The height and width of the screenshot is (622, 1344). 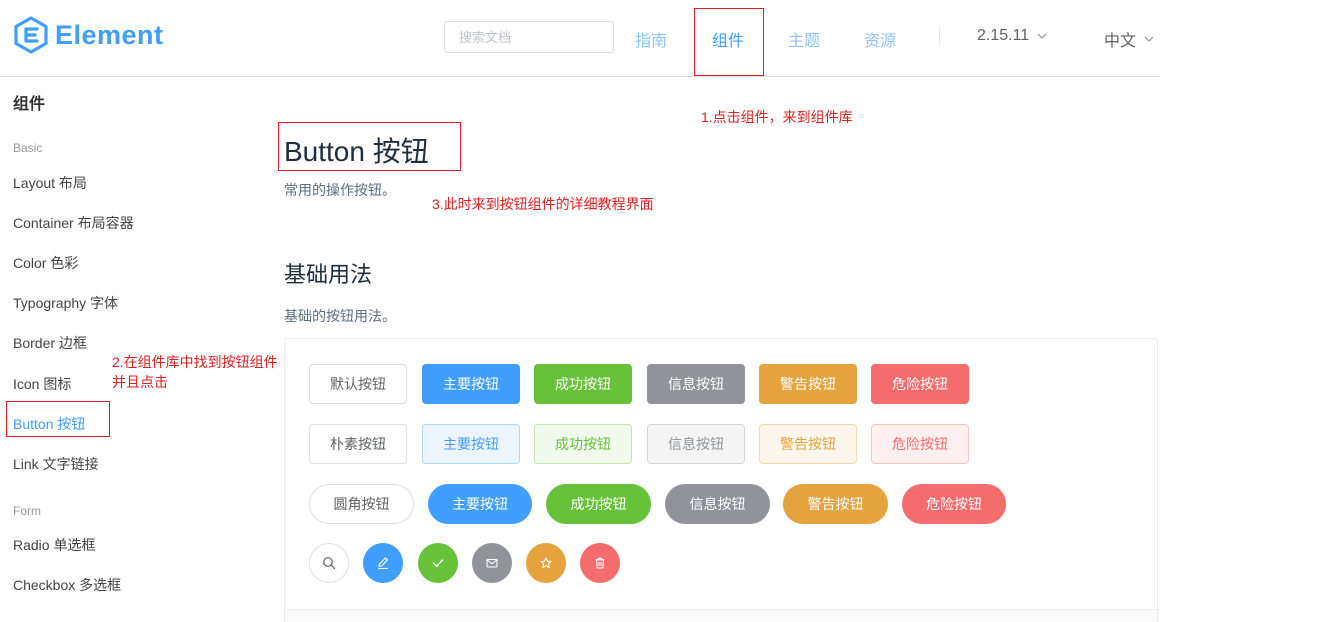 What do you see at coordinates (954, 504) in the screenshot?
I see `round-danger-button: 危险按钮` at bounding box center [954, 504].